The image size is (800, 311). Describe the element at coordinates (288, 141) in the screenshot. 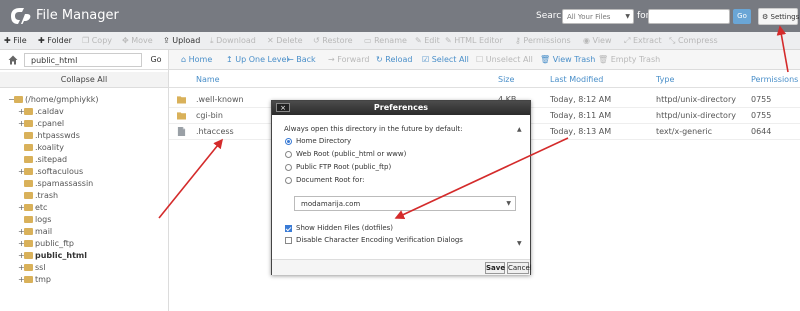

I see `radio-home-directory` at that location.